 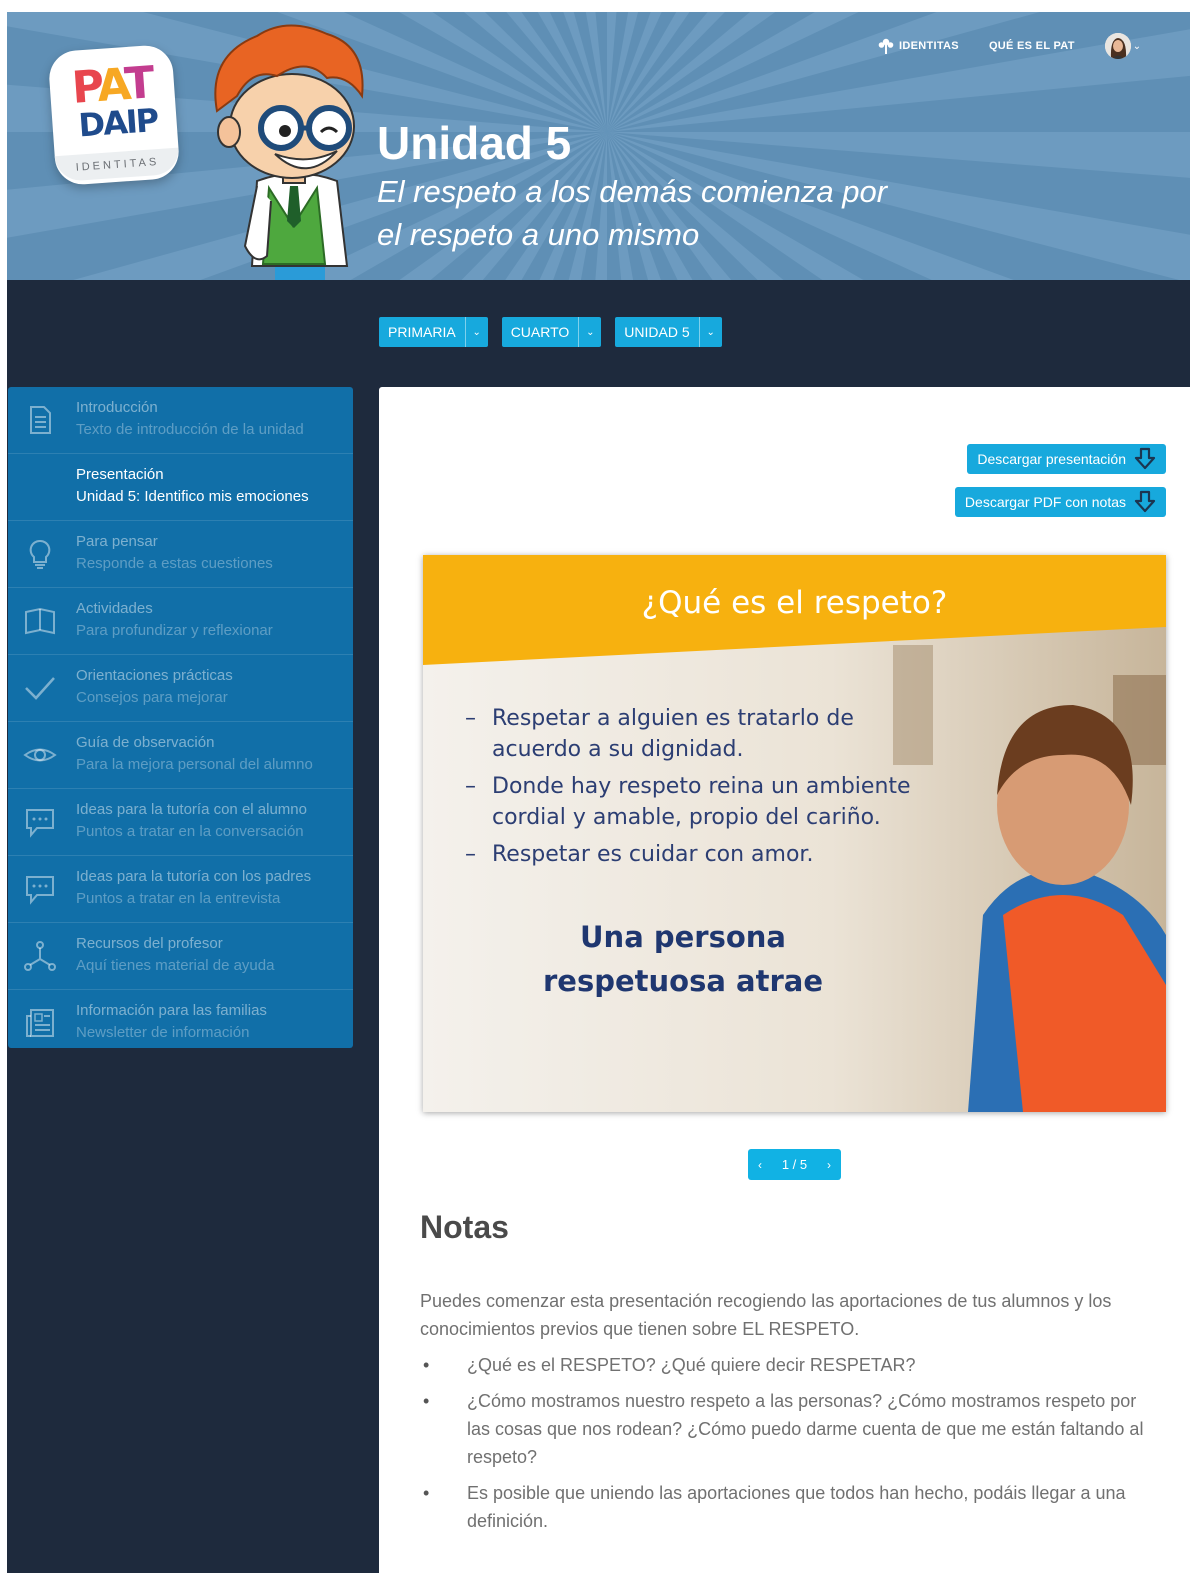 What do you see at coordinates (117, 165) in the screenshot?
I see `logo-tagline: IDENTITAS` at bounding box center [117, 165].